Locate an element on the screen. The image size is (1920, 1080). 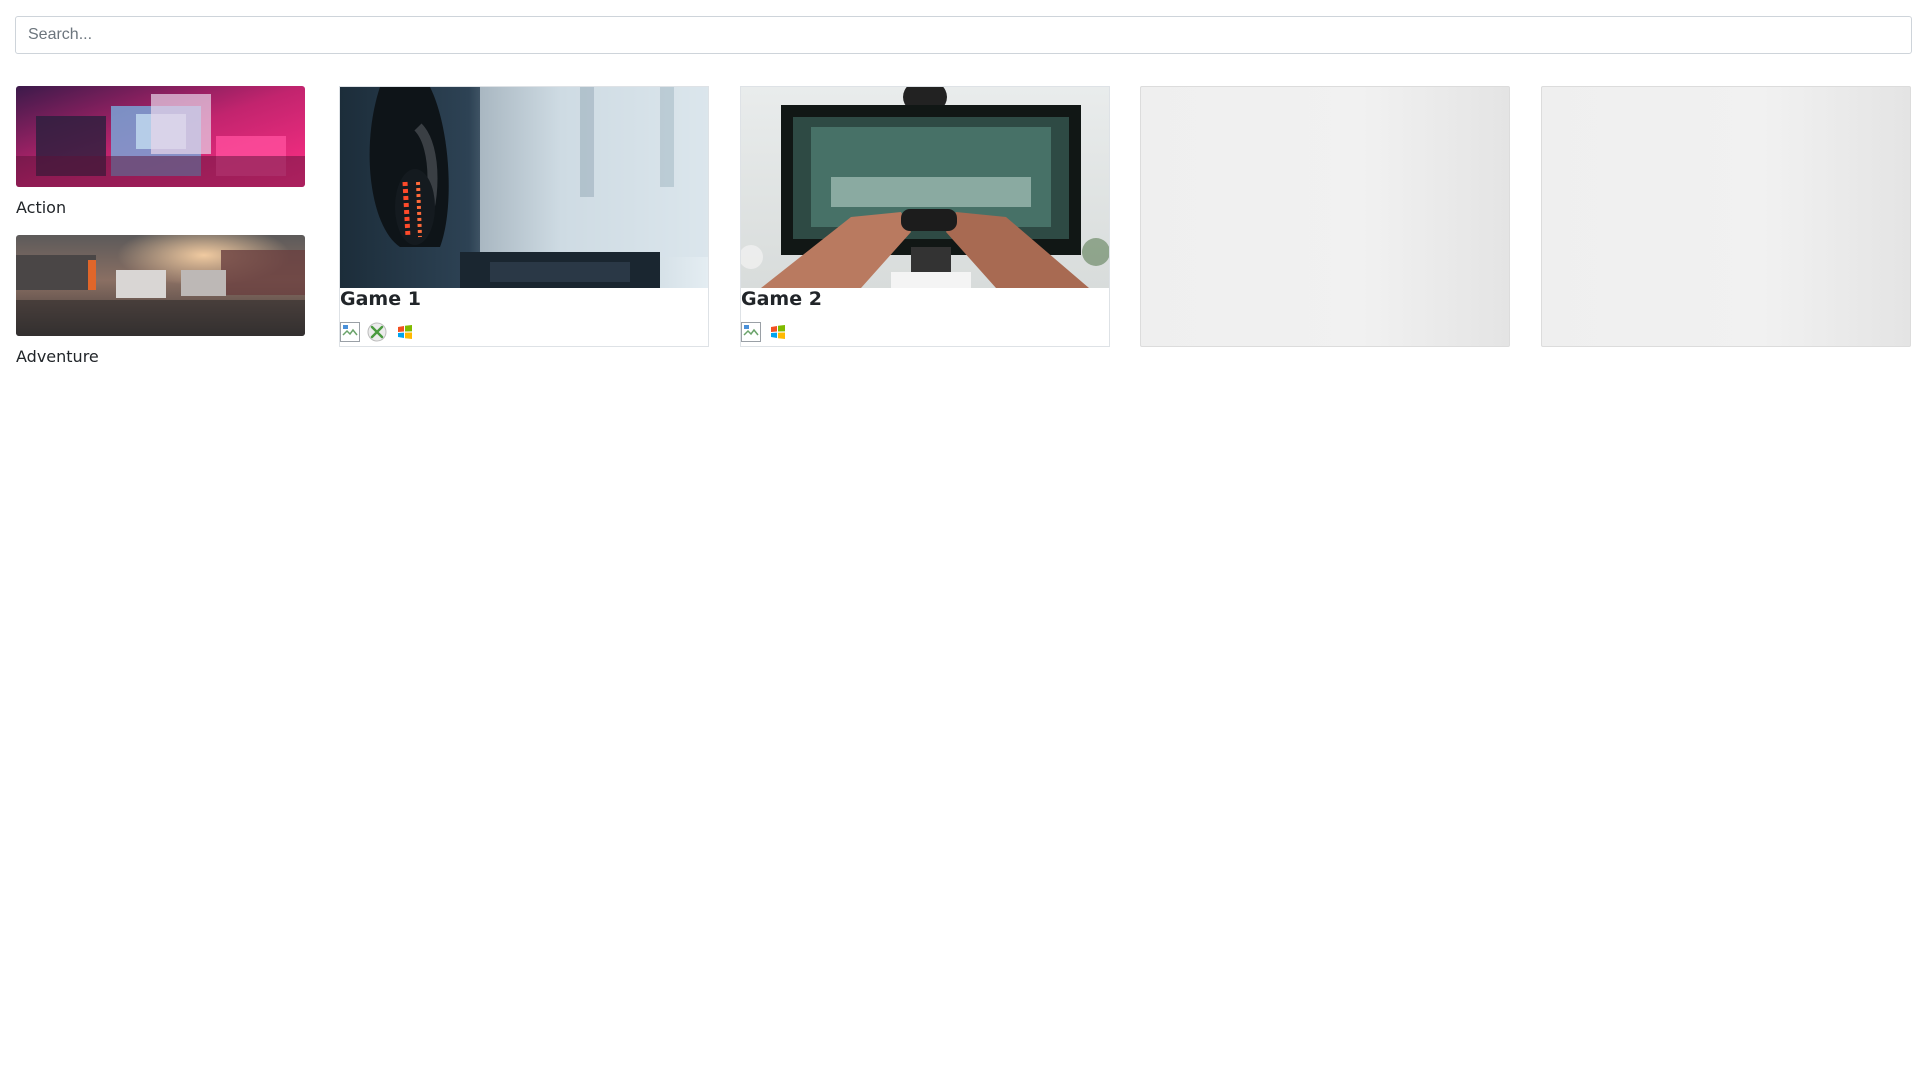
game-card: Game 2 is located at coordinates (925, 216).